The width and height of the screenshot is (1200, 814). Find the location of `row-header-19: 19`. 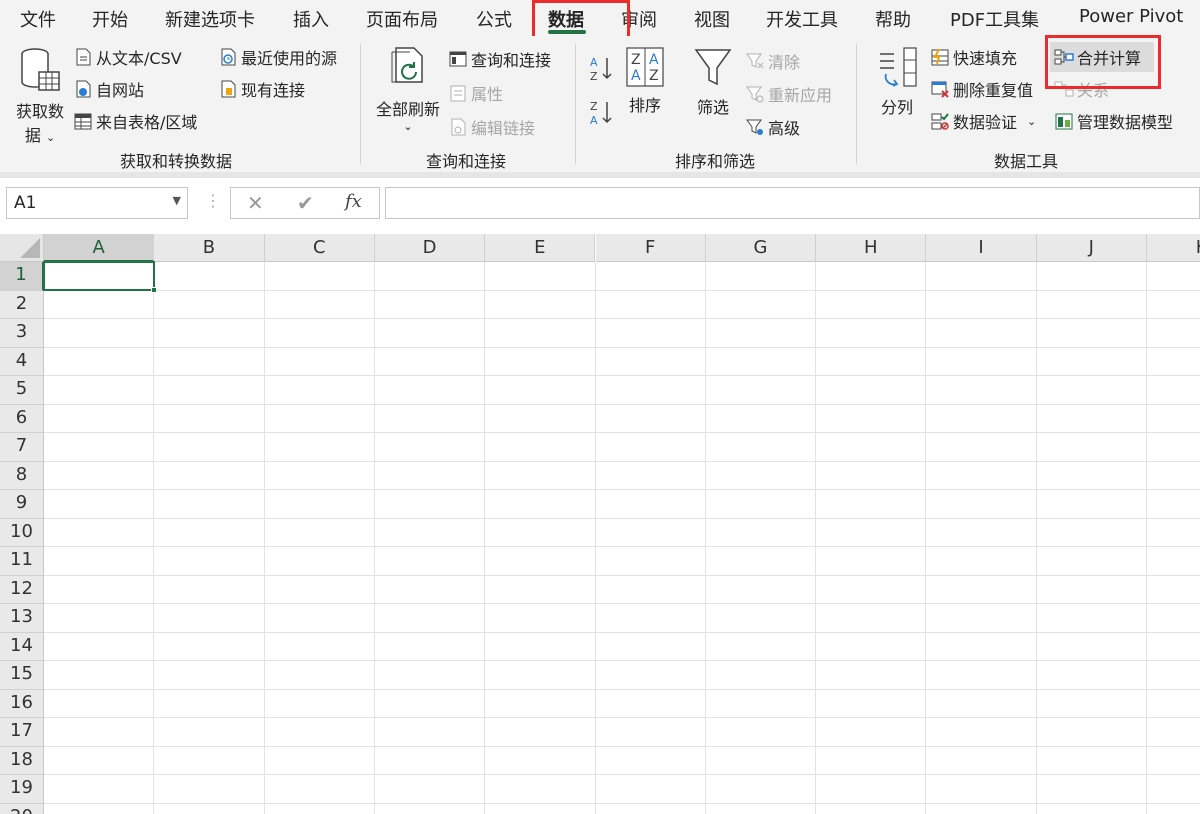

row-header-19: 19 is located at coordinates (22, 789).